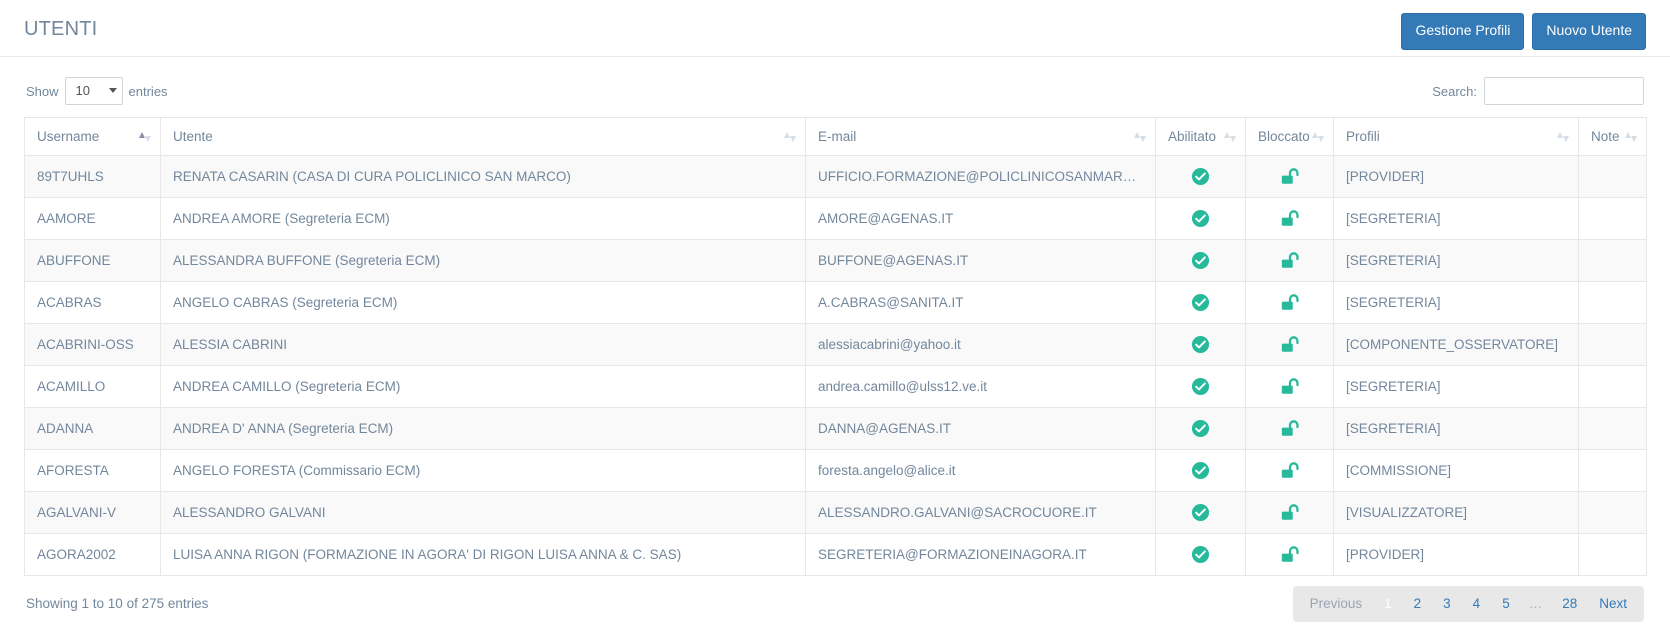 This screenshot has width=1670, height=636. Describe the element at coordinates (483, 512) in the screenshot. I see `cell-utente: ALESSANDRO GALVANI` at that location.